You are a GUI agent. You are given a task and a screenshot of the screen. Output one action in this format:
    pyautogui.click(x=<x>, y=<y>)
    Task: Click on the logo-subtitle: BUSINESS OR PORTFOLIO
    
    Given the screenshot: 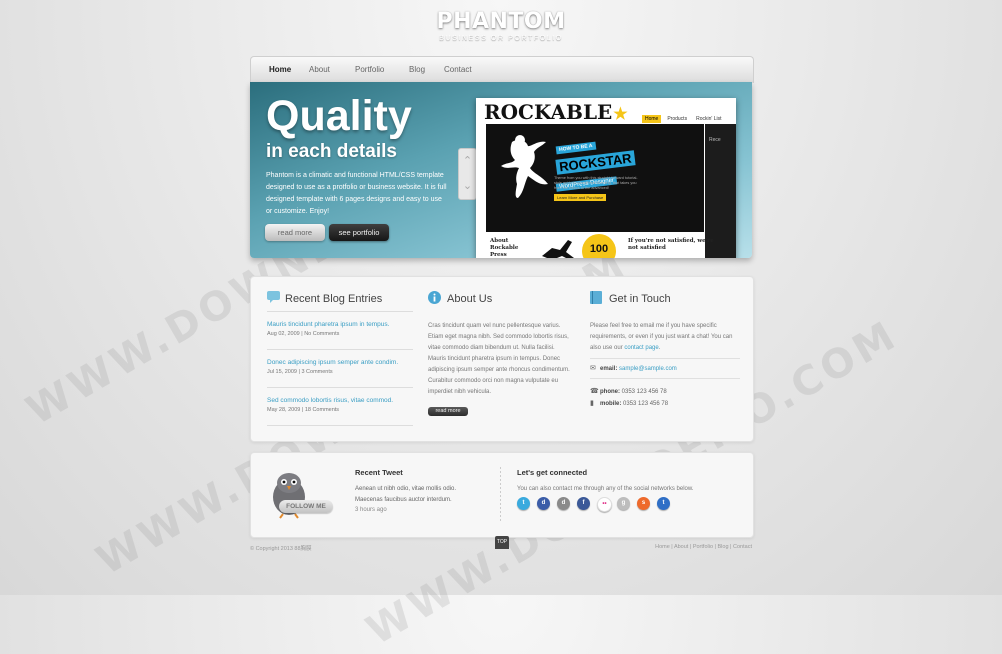 What is the action you would take?
    pyautogui.click(x=501, y=38)
    